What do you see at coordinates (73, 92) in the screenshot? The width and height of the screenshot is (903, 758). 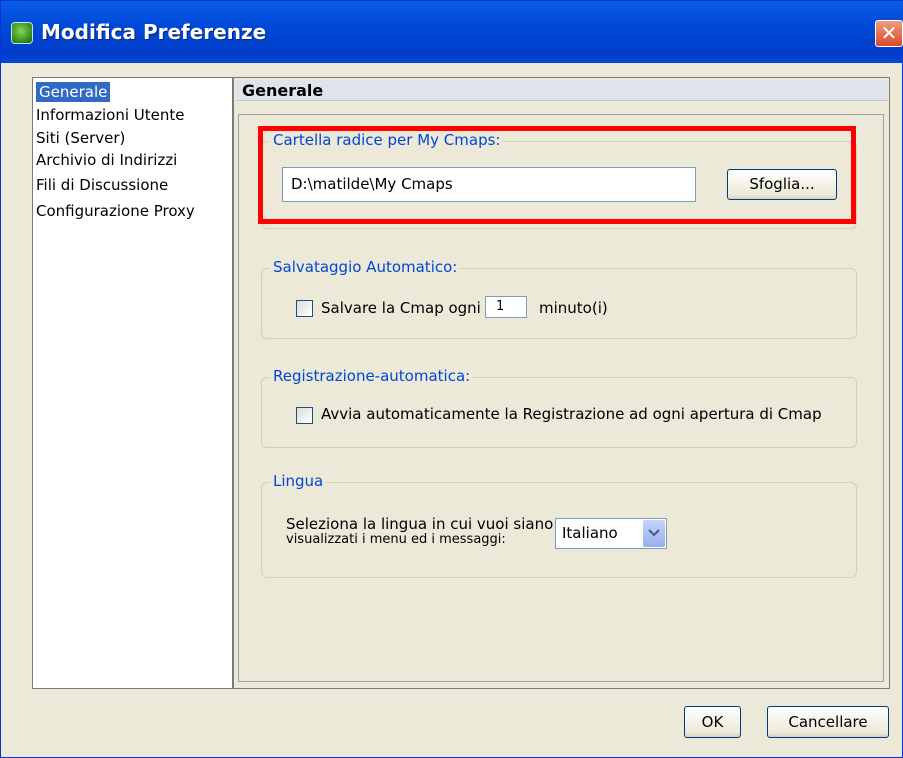 I see `sidebar-item-generale: Generale` at bounding box center [73, 92].